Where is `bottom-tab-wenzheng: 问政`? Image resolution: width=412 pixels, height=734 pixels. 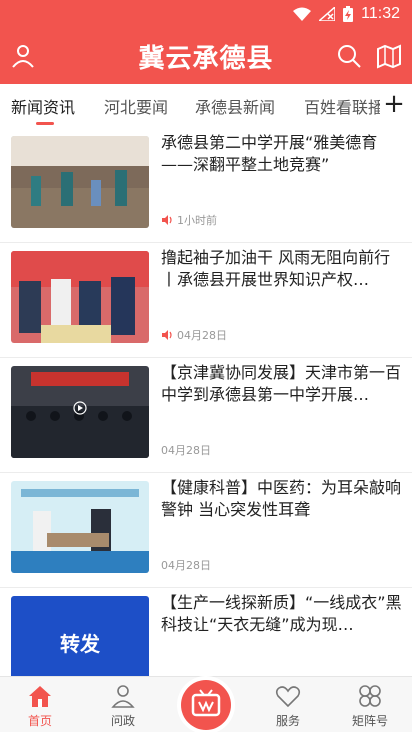
bottom-tab-wenzheng: 问政 is located at coordinates (123, 706).